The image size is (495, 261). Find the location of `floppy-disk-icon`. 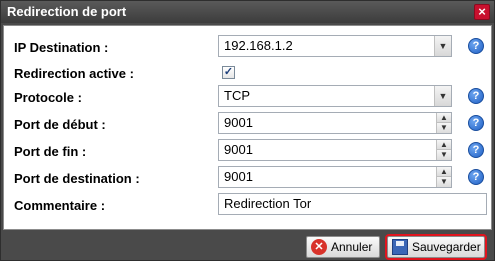

floppy-disk-icon is located at coordinates (400, 247).